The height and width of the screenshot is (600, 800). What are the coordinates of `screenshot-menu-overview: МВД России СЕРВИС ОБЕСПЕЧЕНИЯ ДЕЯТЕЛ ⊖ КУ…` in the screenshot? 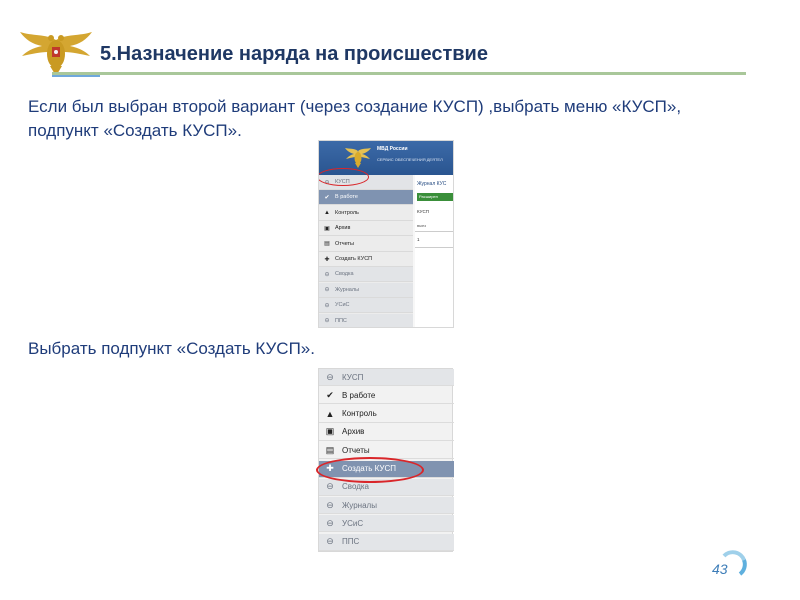 It's located at (386, 234).